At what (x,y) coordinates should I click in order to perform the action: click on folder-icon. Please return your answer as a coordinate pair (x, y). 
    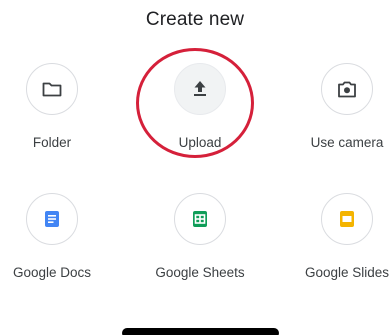
    Looking at the image, I should click on (52, 89).